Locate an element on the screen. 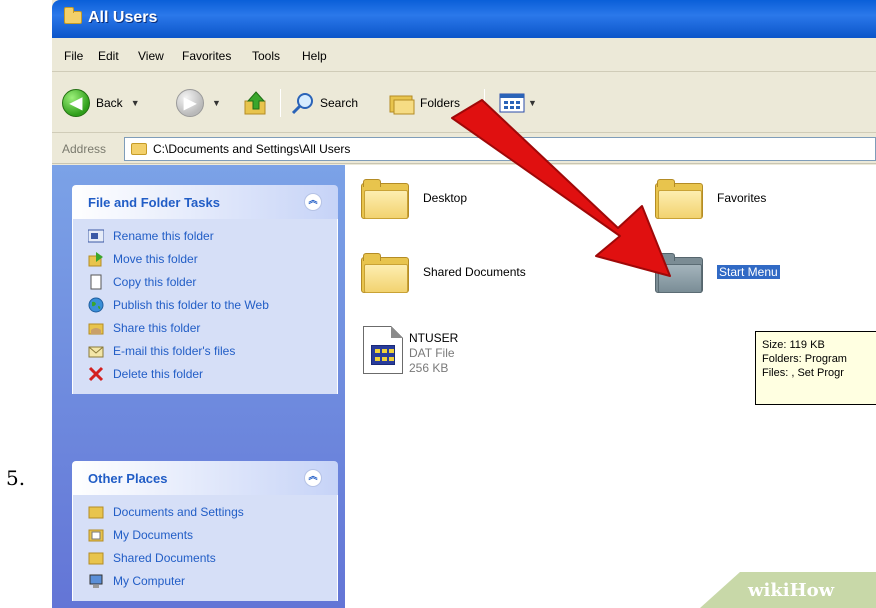  place-label: My Computer is located at coordinates (149, 581).